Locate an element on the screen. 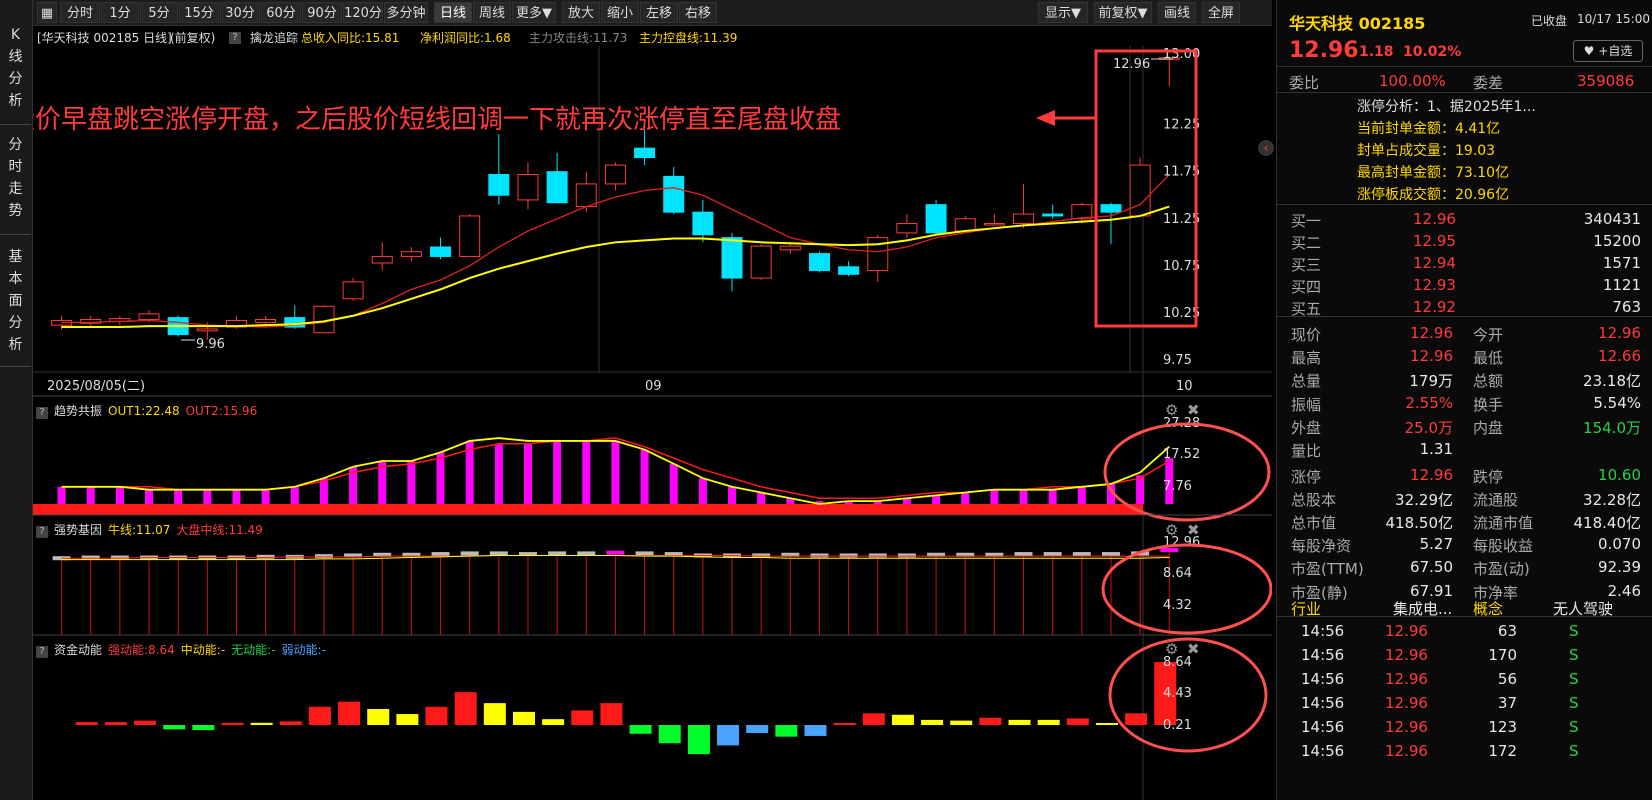  period-button: 120分 is located at coordinates (363, 12).